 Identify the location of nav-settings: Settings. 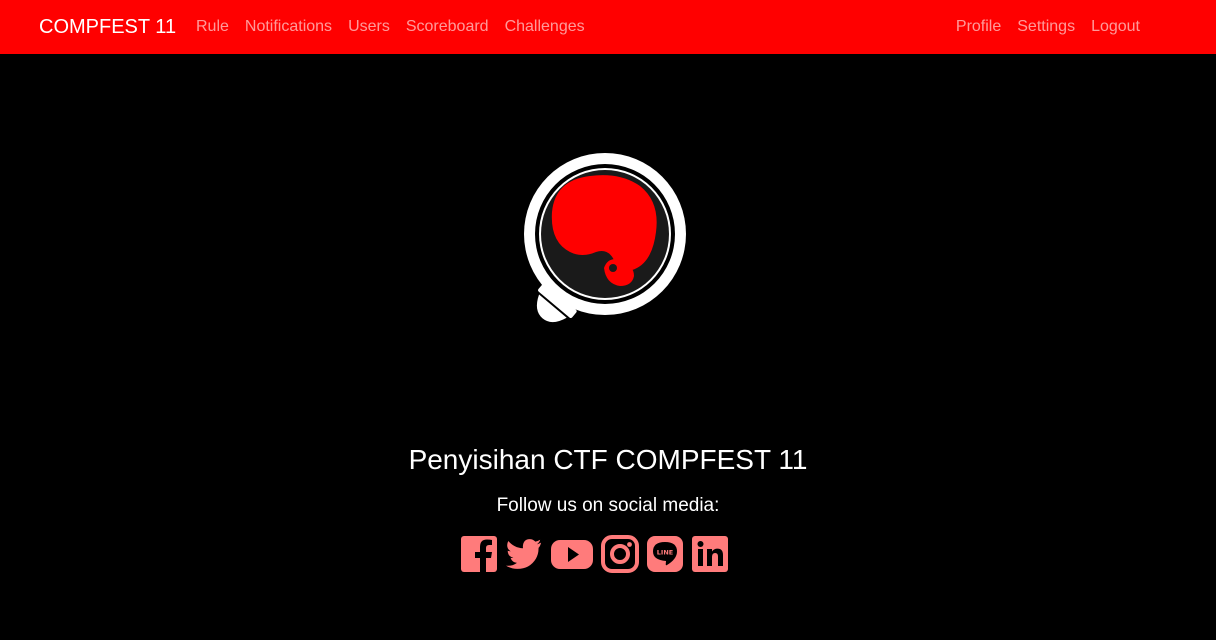
(1046, 27).